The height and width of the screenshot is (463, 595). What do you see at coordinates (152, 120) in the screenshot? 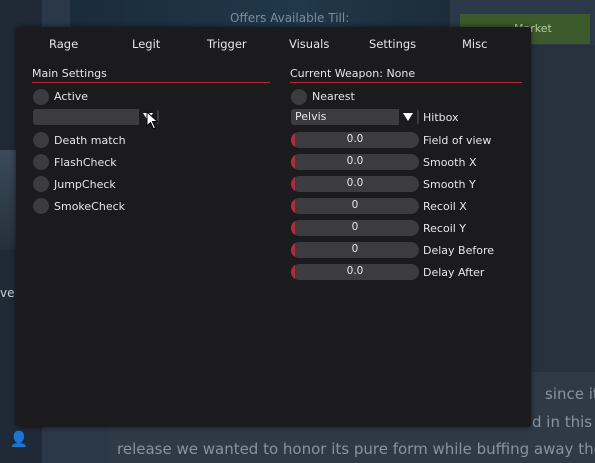
I see `mouse-cursor-icon` at bounding box center [152, 120].